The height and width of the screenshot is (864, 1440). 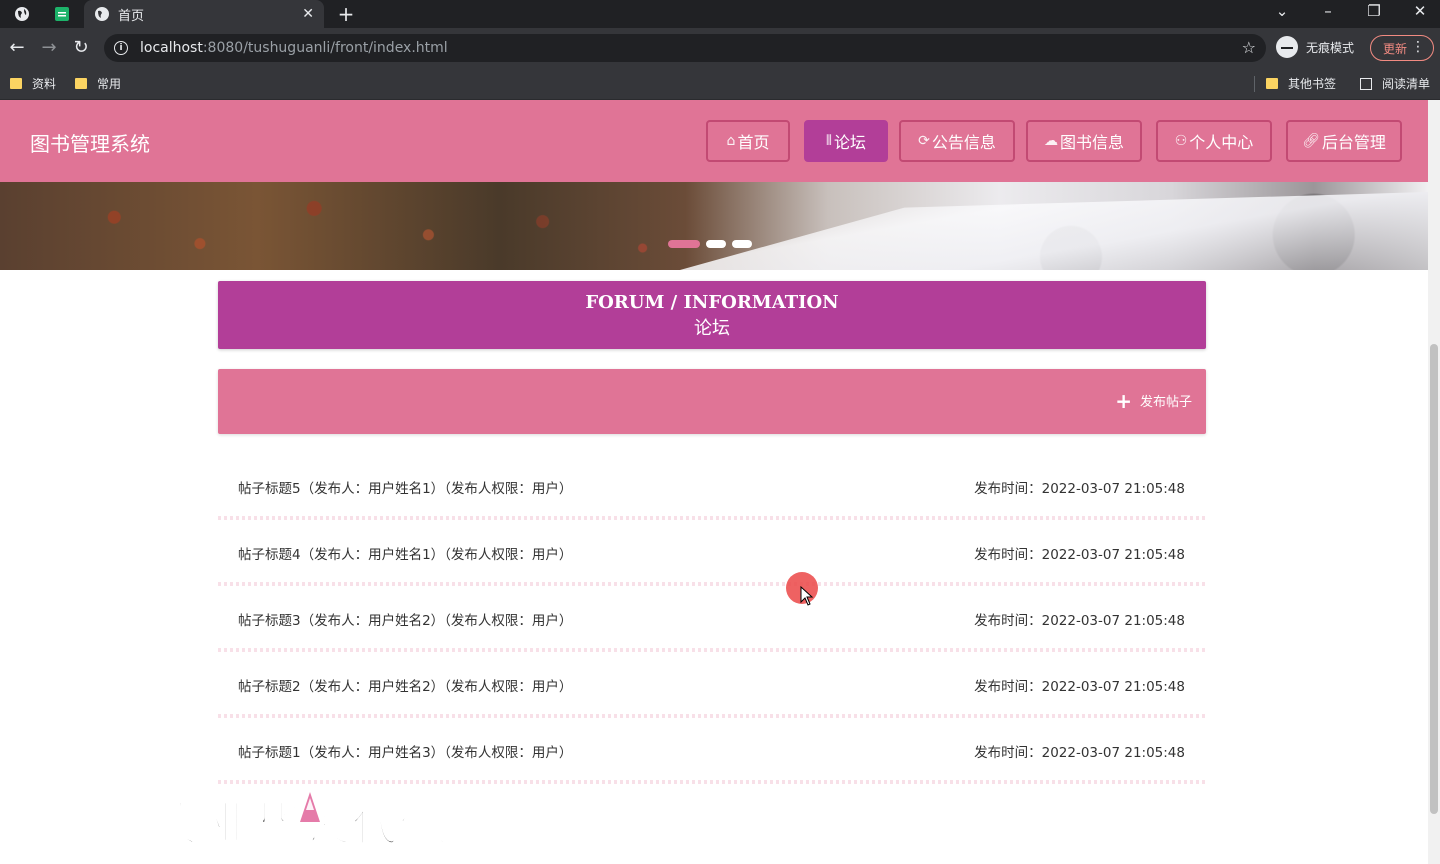 I want to click on minimize-button: –, so click(x=1328, y=11).